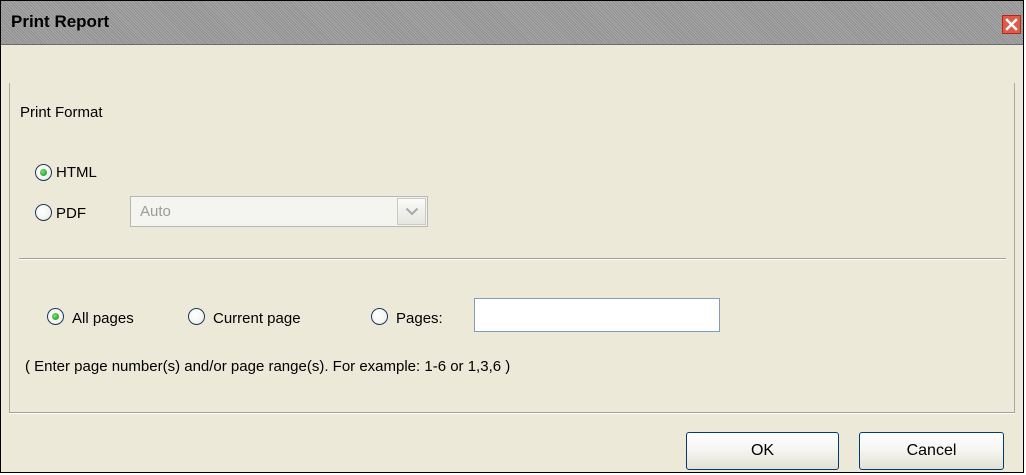 This screenshot has height=475, width=1026. I want to click on pdf-option-value: Auto, so click(155, 211).